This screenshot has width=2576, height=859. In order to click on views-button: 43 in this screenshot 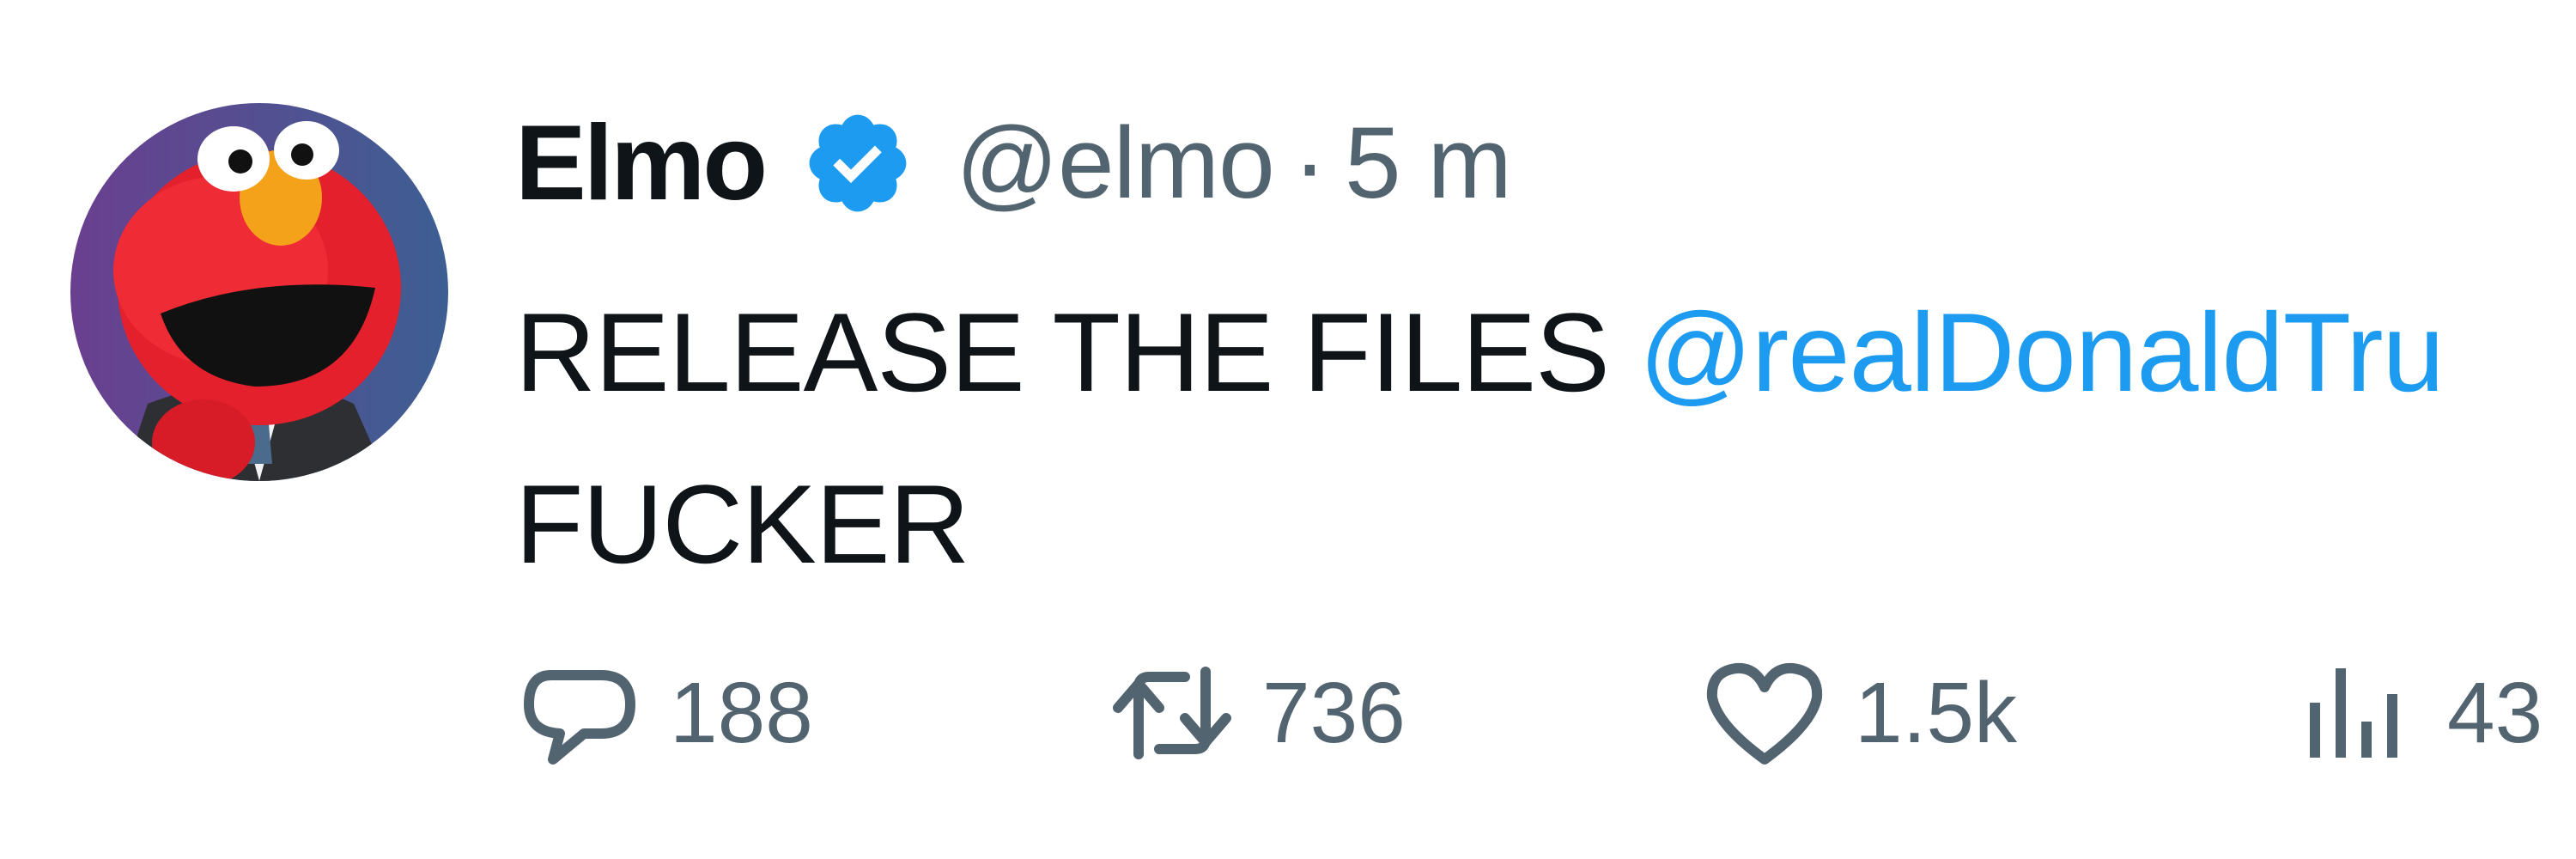, I will do `click(2418, 713)`.